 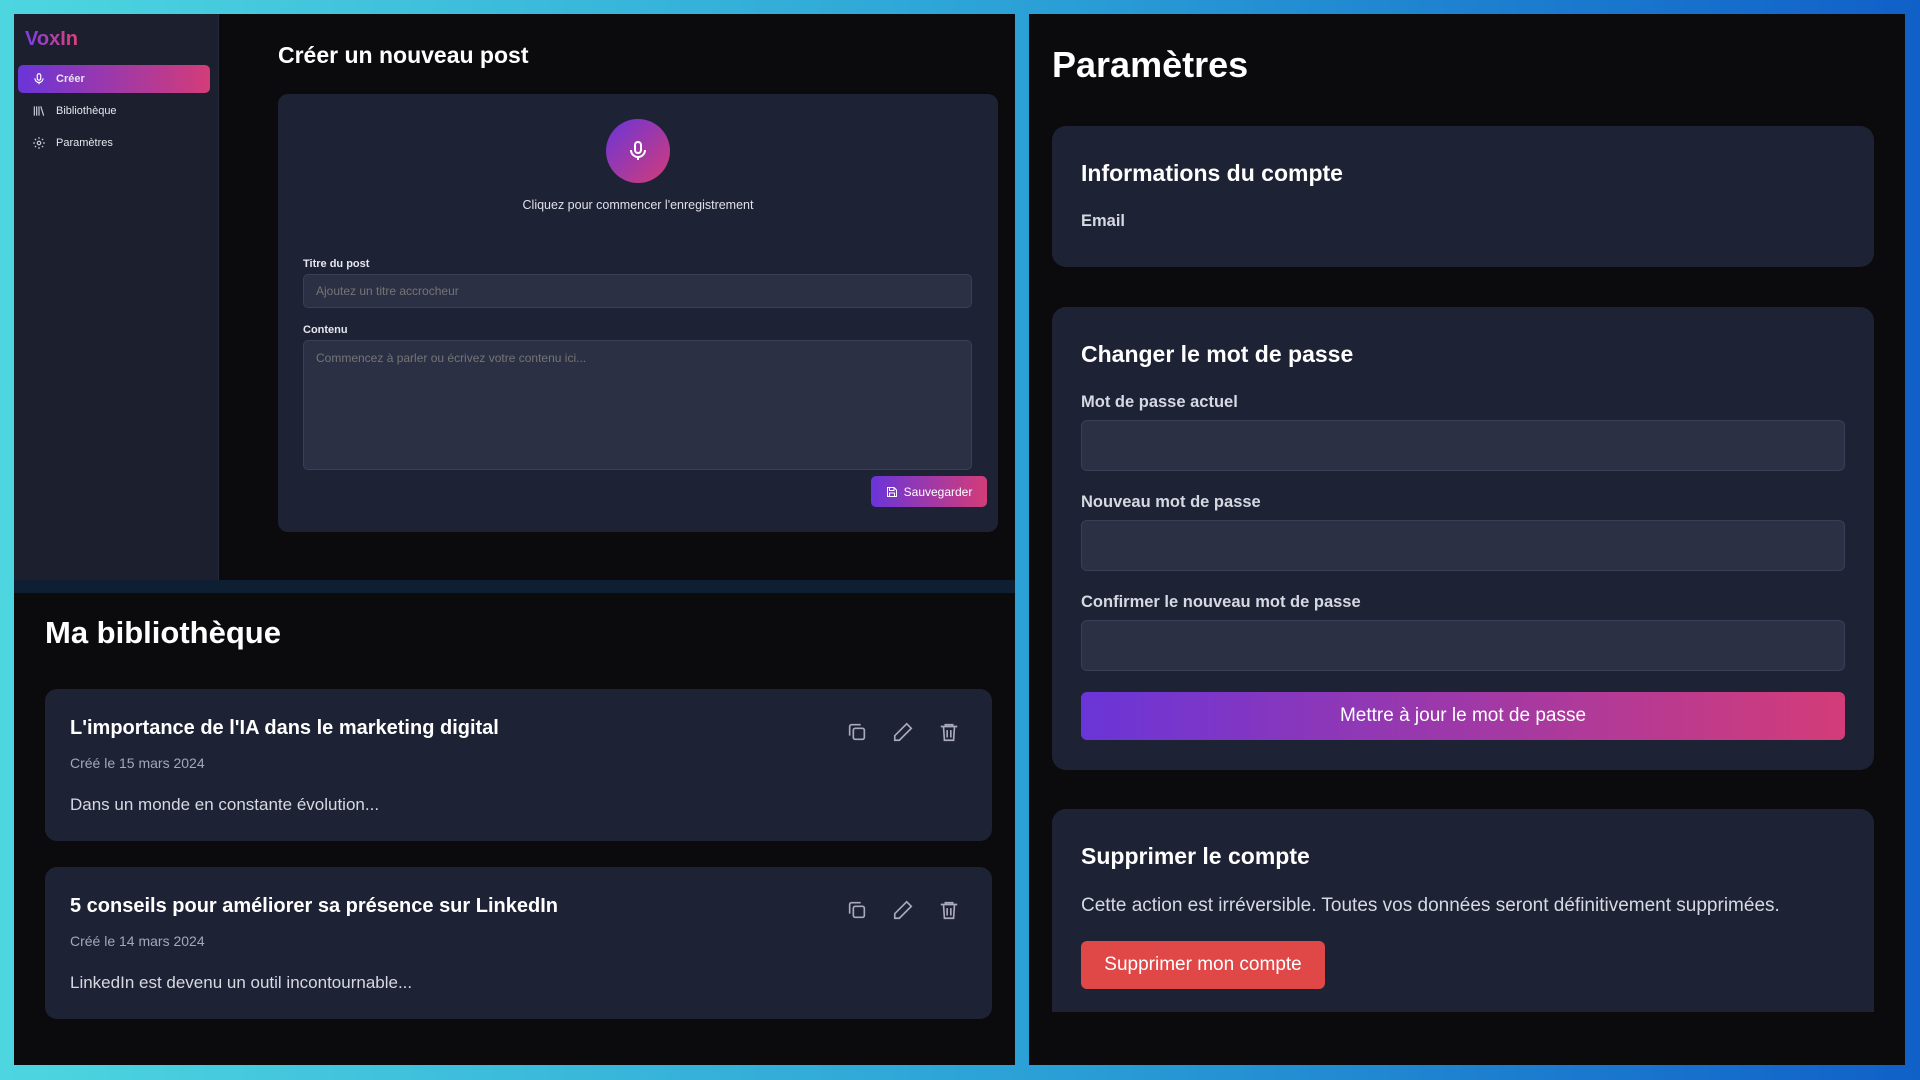 I want to click on sidebar-item-label: Paramètres, so click(x=84, y=143).